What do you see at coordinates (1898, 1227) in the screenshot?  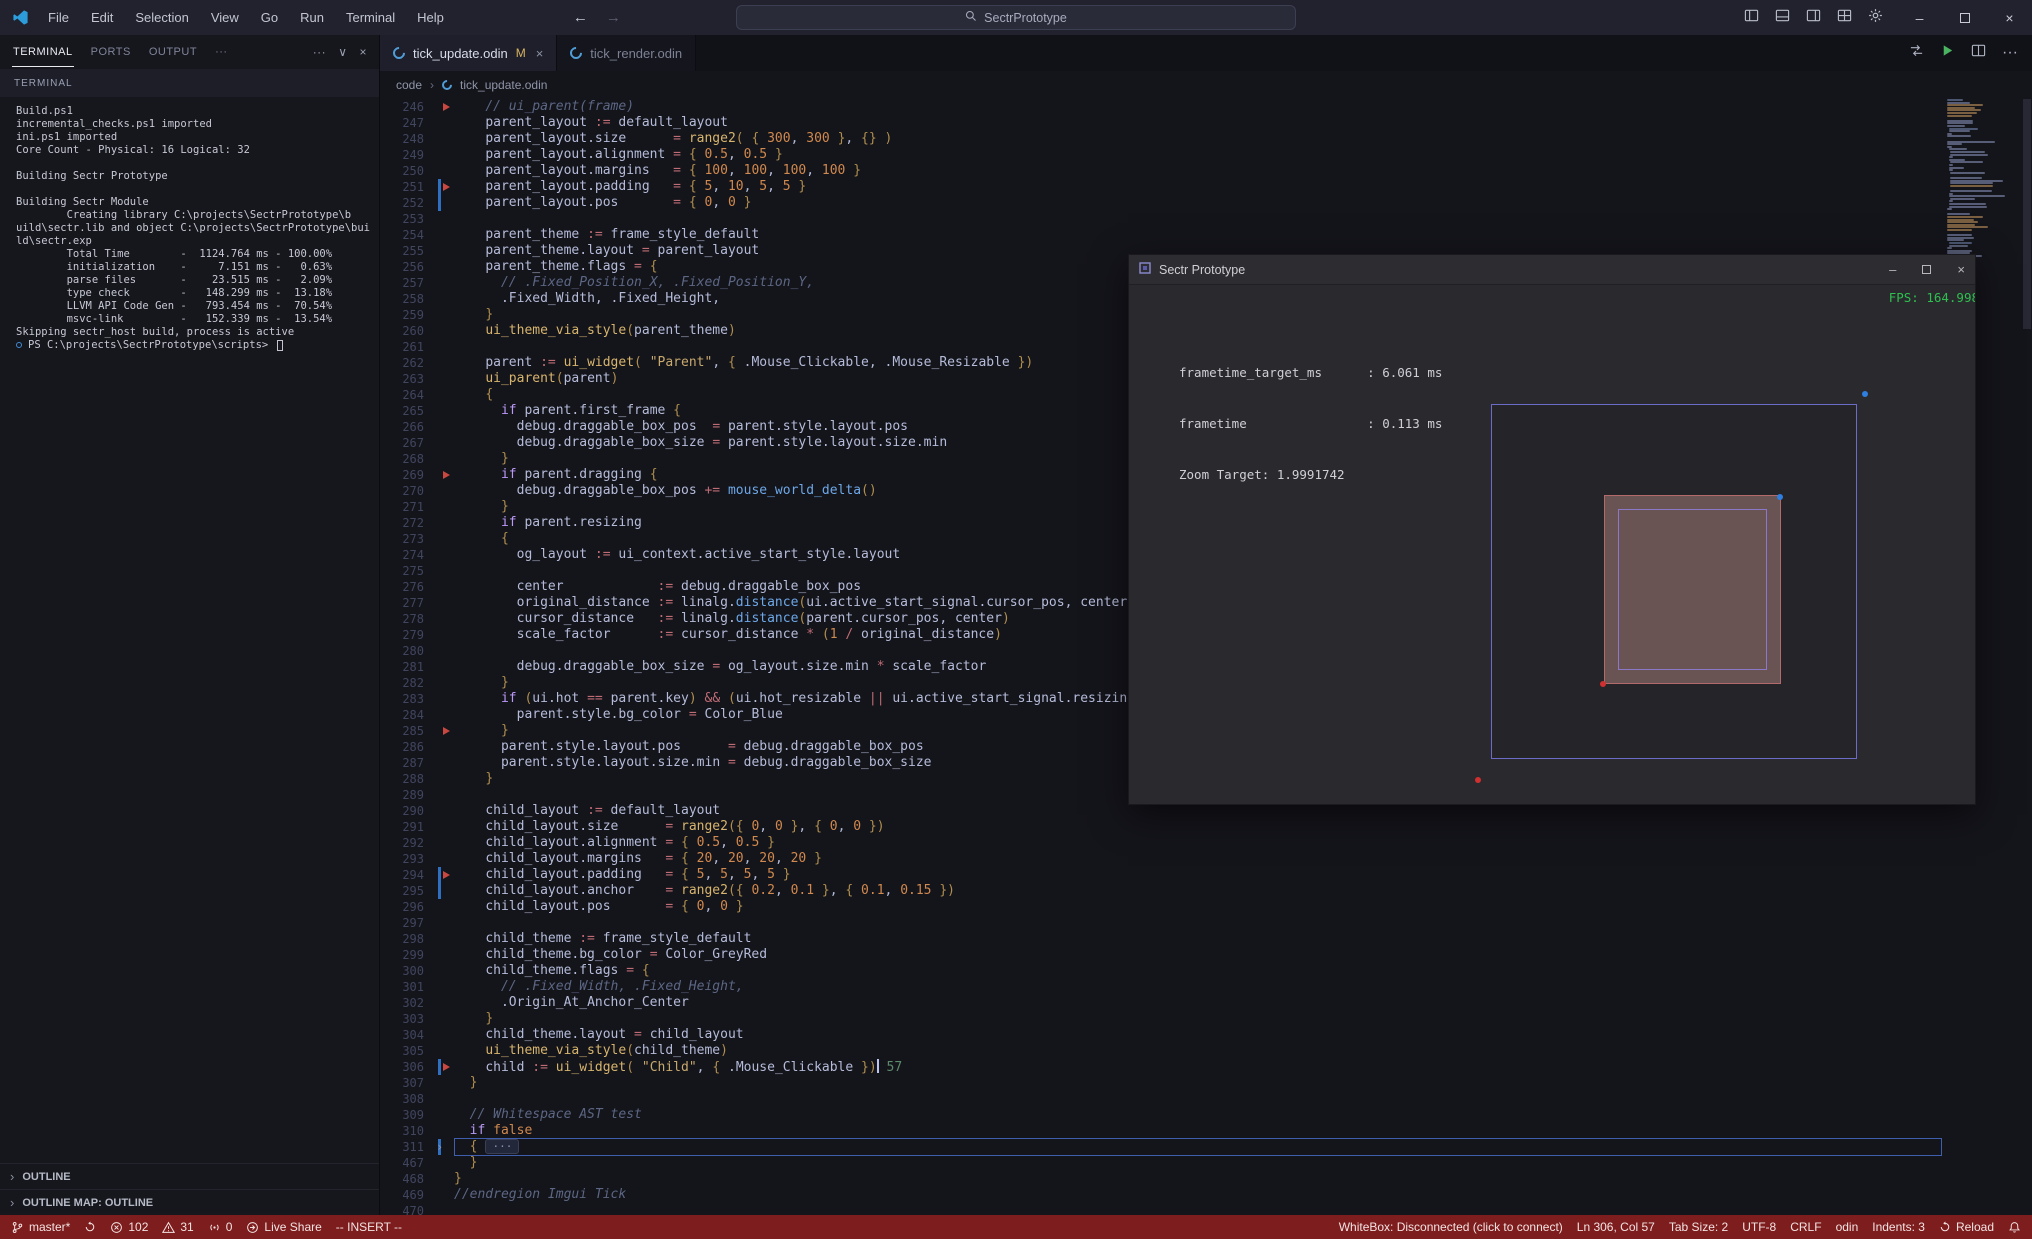 I see `status-indents: Indents: 3` at bounding box center [1898, 1227].